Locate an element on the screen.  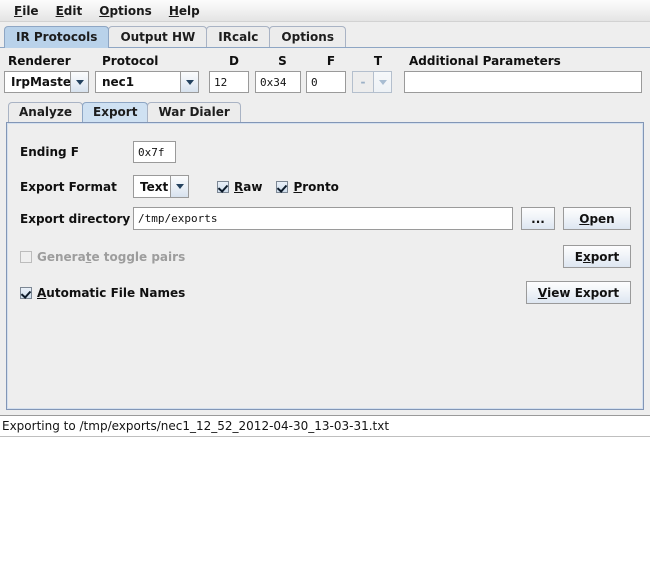
additional-parameters-label: Additional Parameters is located at coordinates (485, 61).